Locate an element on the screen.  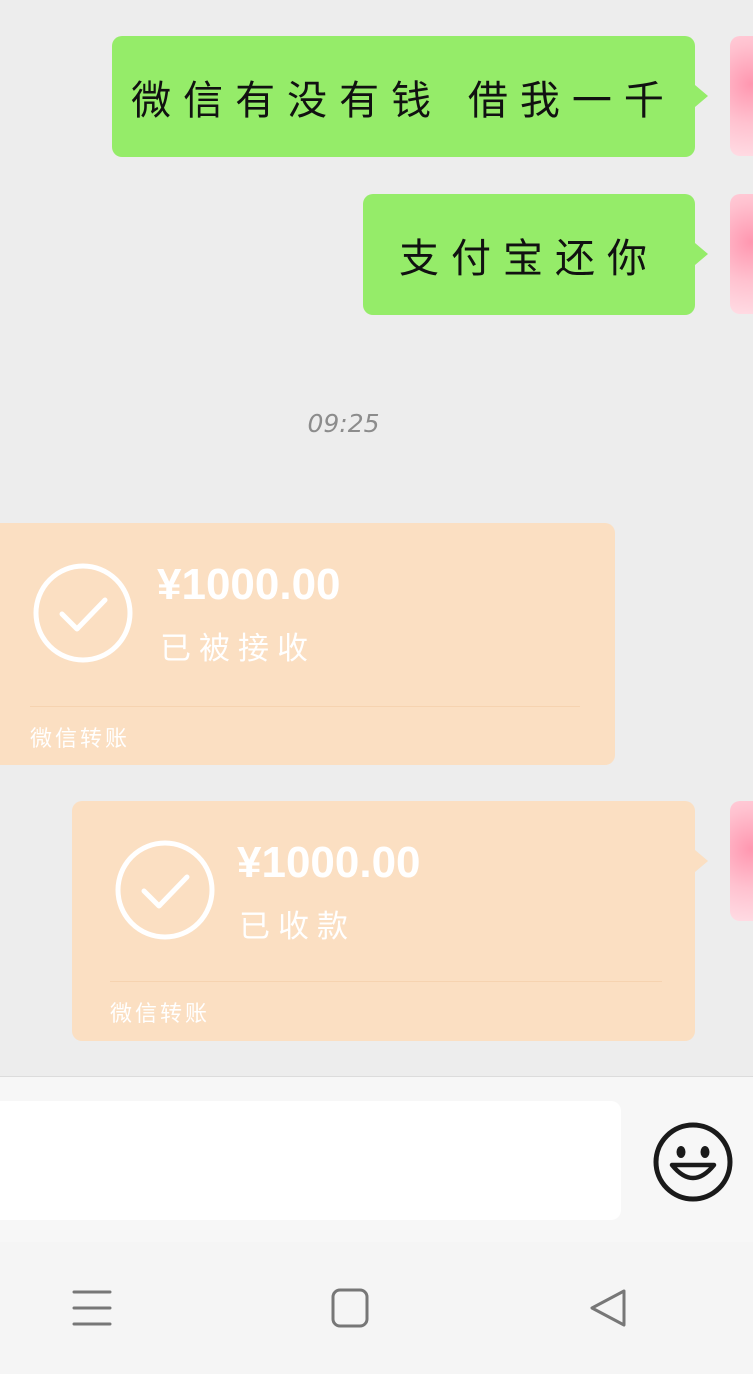
transfer-card-received: ¥1000.00 已被接收 微信转账 is located at coordinates (307, 644).